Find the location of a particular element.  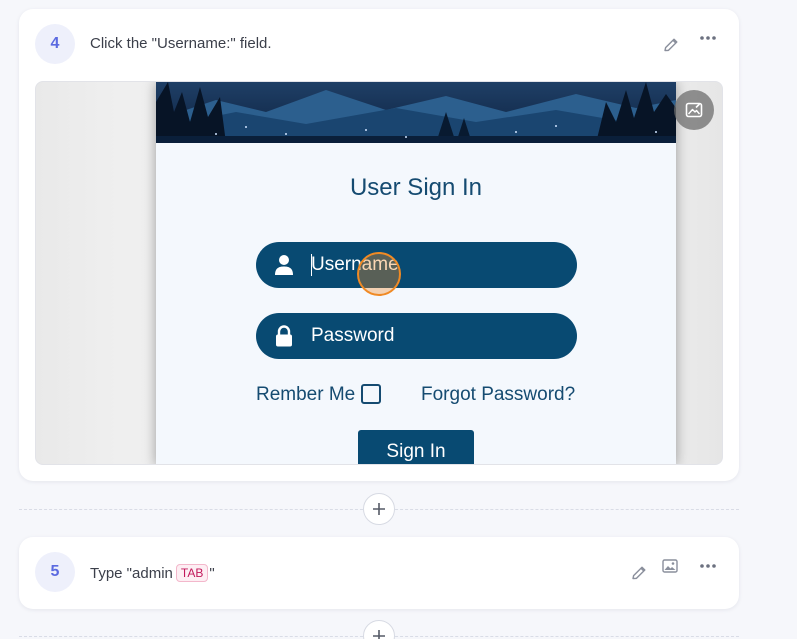

remember-me-label: Rember Me is located at coordinates (306, 394).